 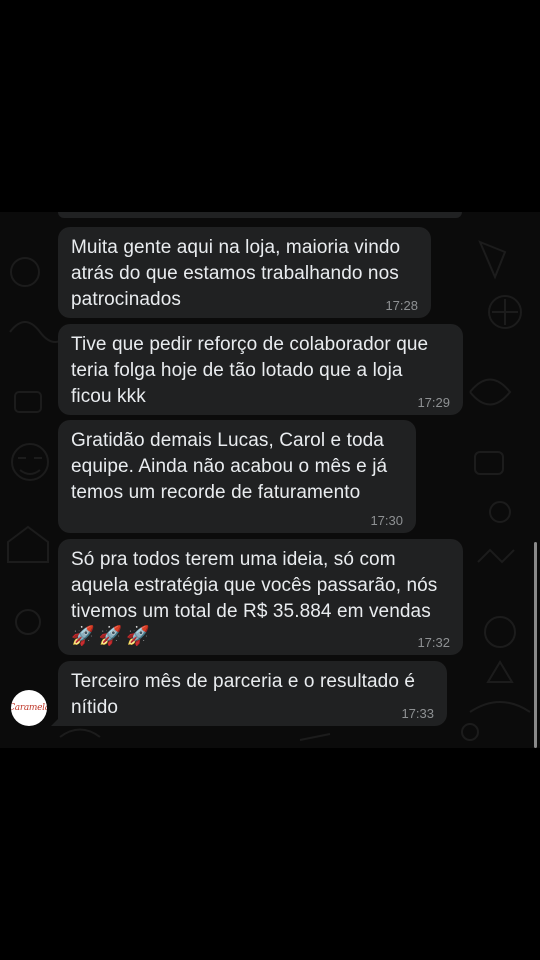 What do you see at coordinates (433, 402) in the screenshot?
I see `message-time: 17:29` at bounding box center [433, 402].